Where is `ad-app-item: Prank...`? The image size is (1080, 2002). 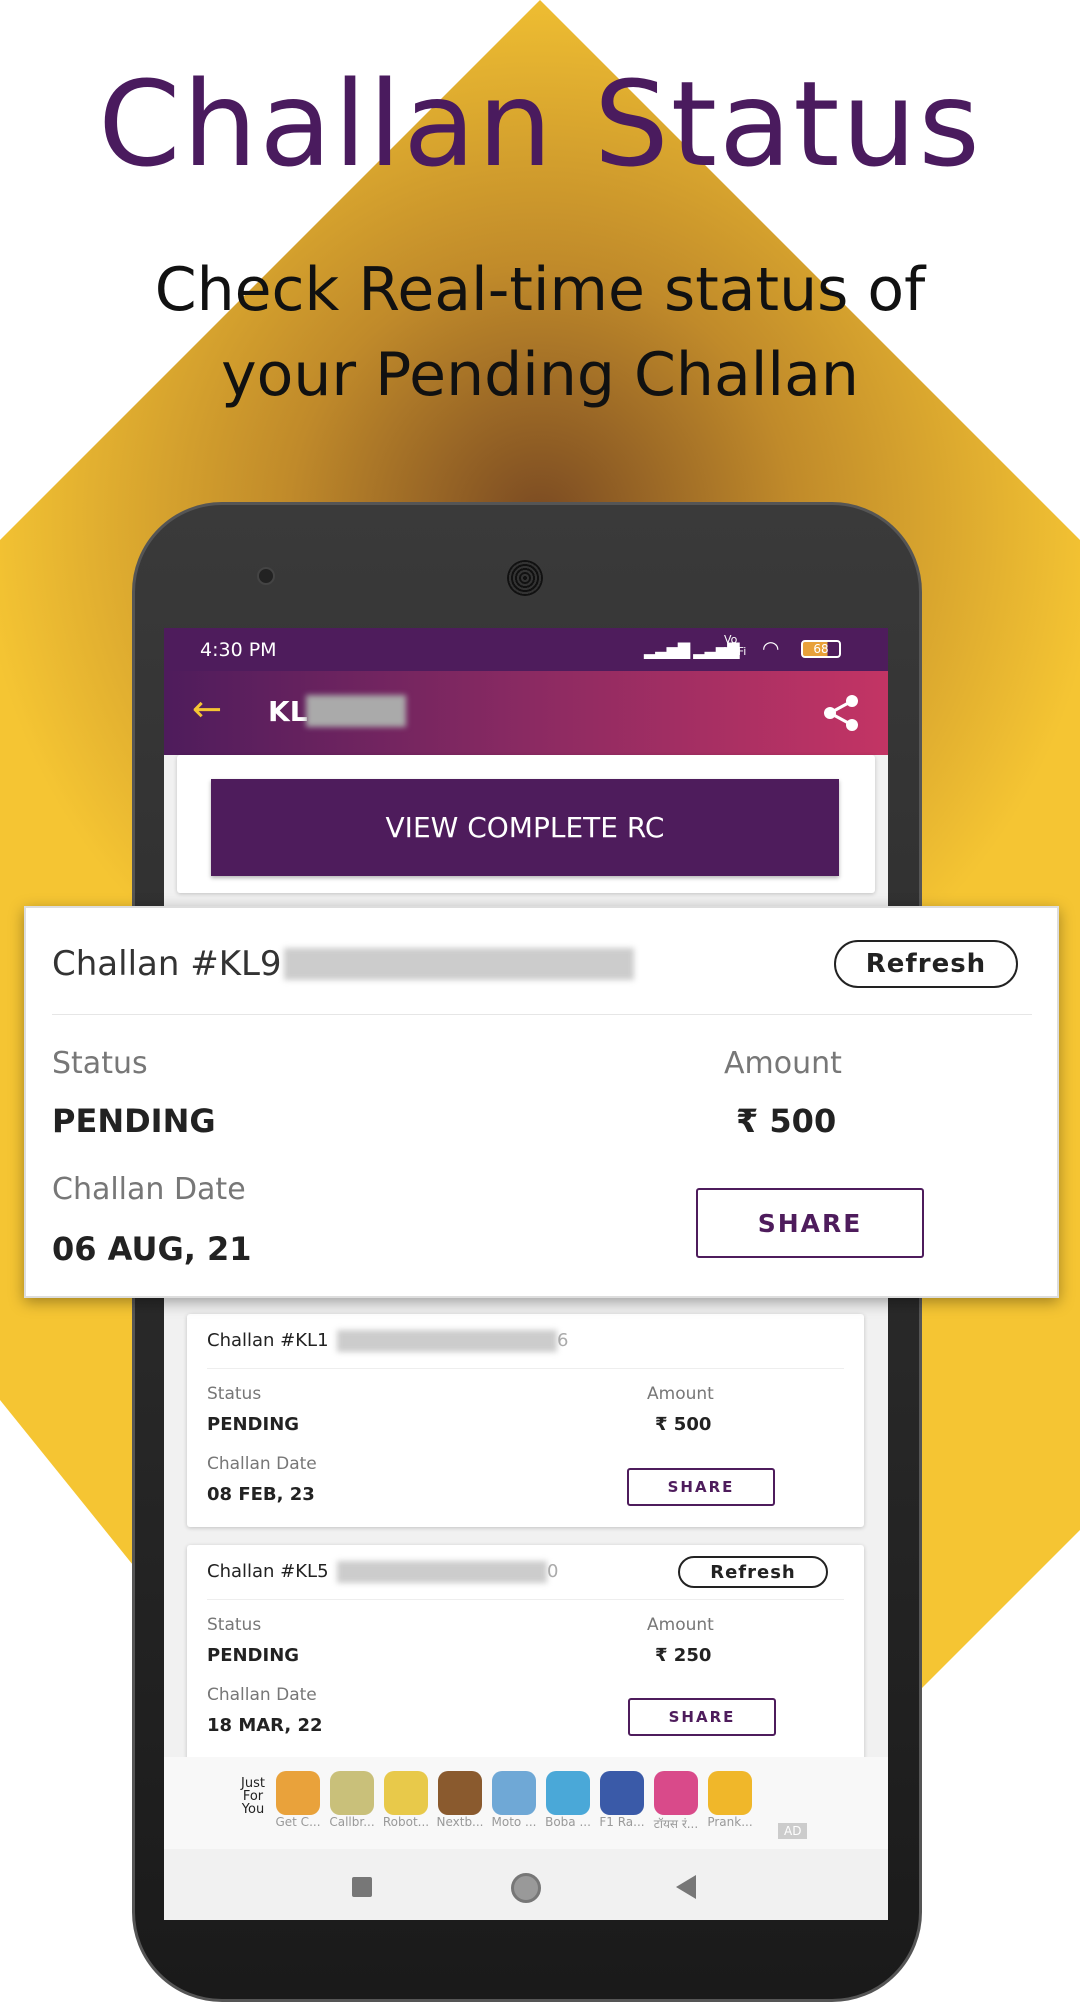
ad-app-item: Prank... is located at coordinates (730, 1801).